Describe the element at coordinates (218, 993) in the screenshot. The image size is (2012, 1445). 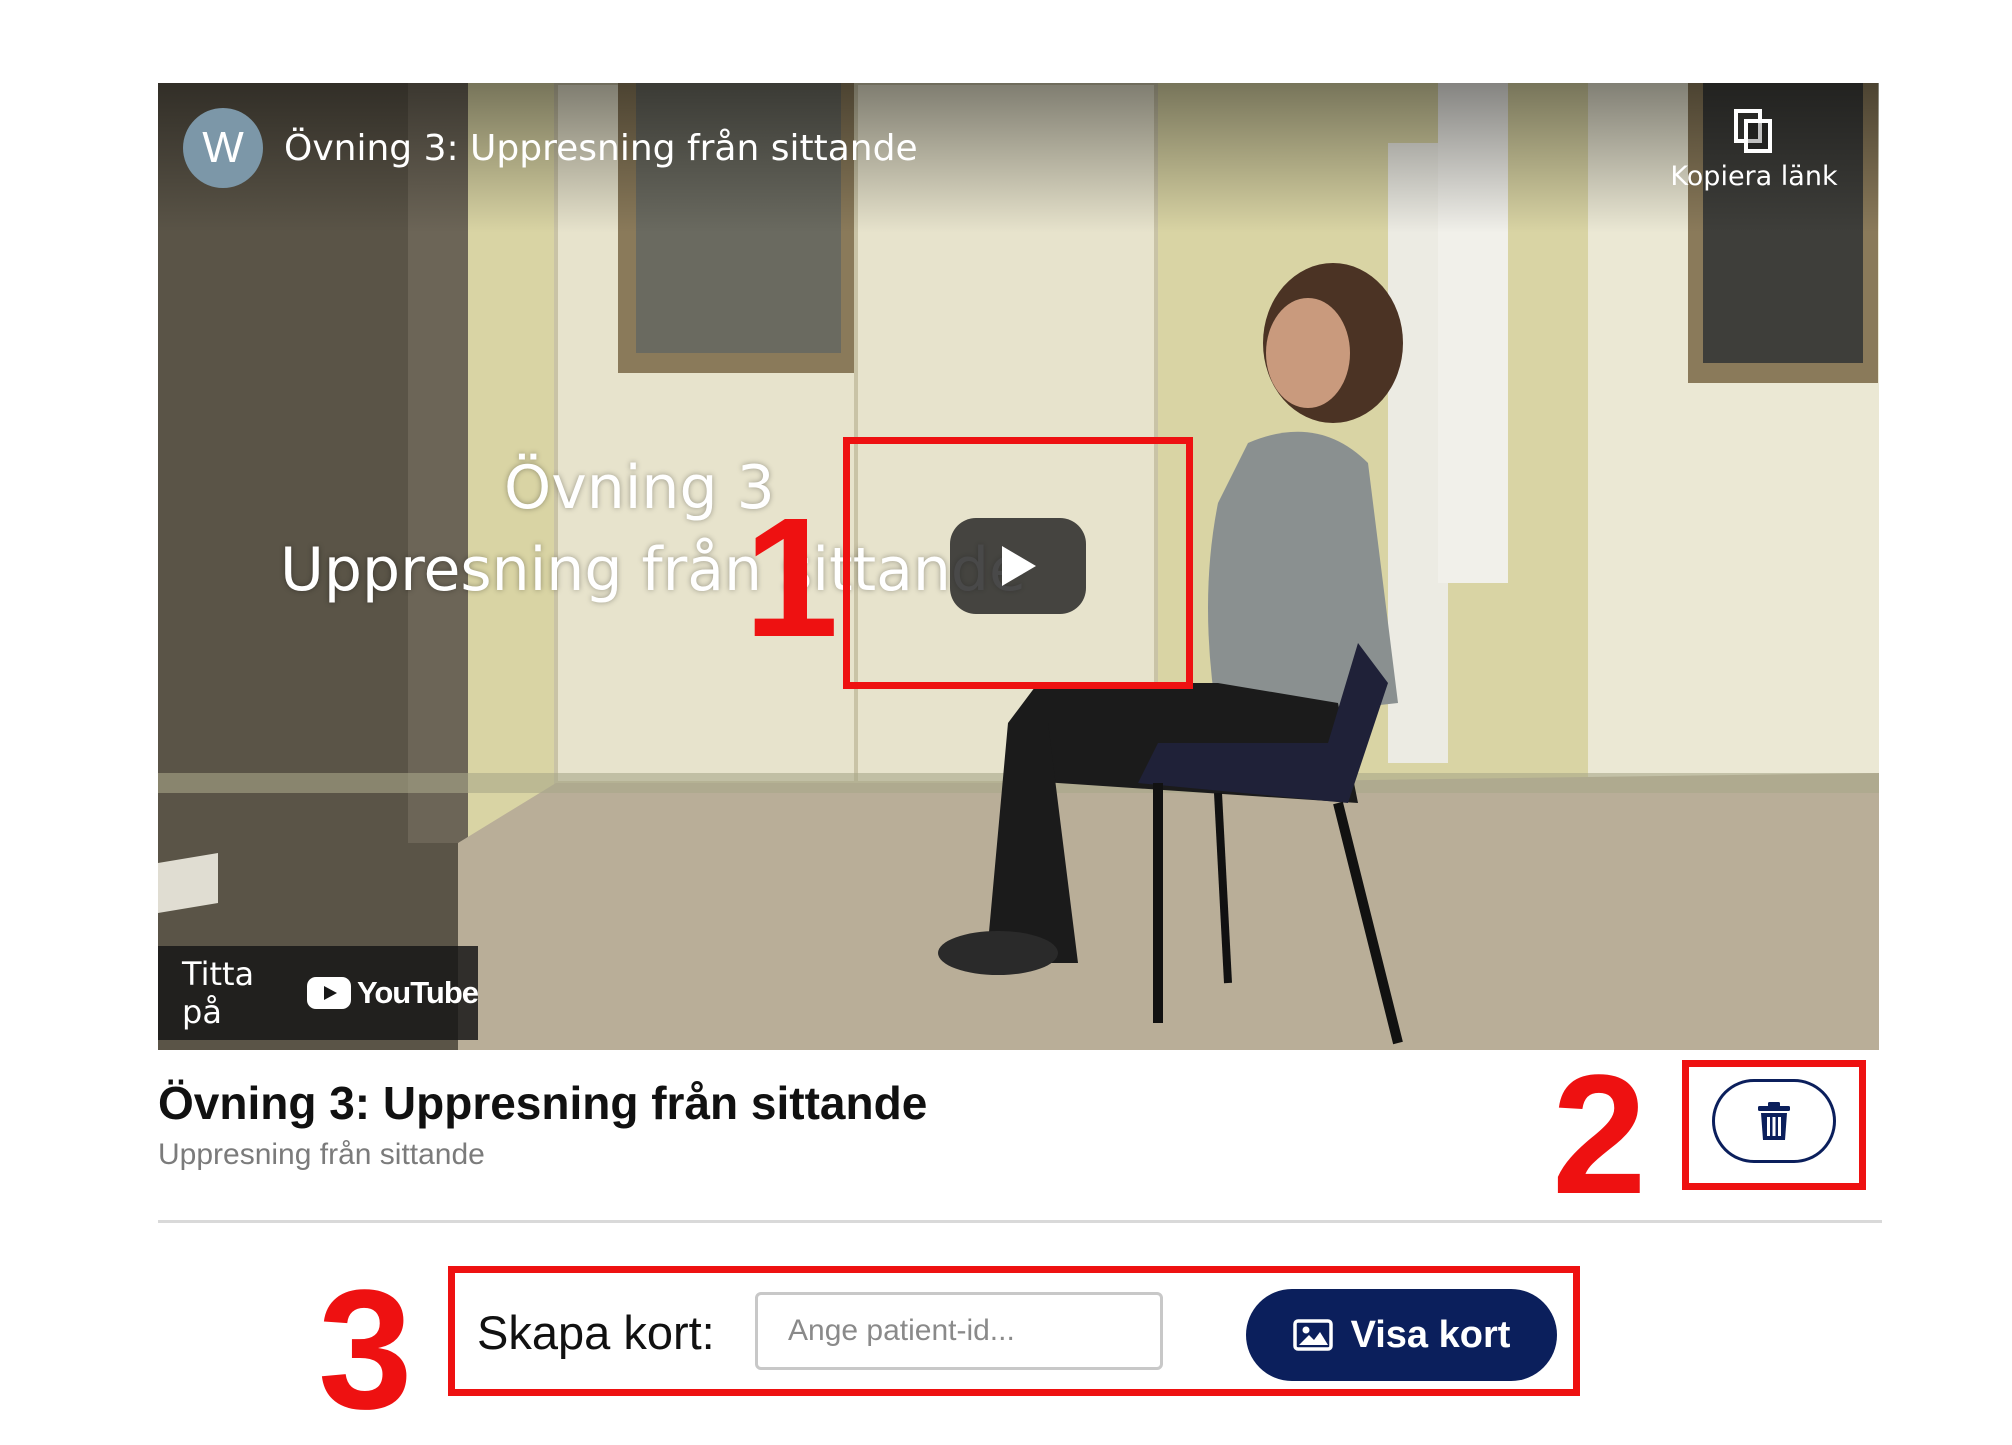
I see `watch-on-label: Titta på` at that location.